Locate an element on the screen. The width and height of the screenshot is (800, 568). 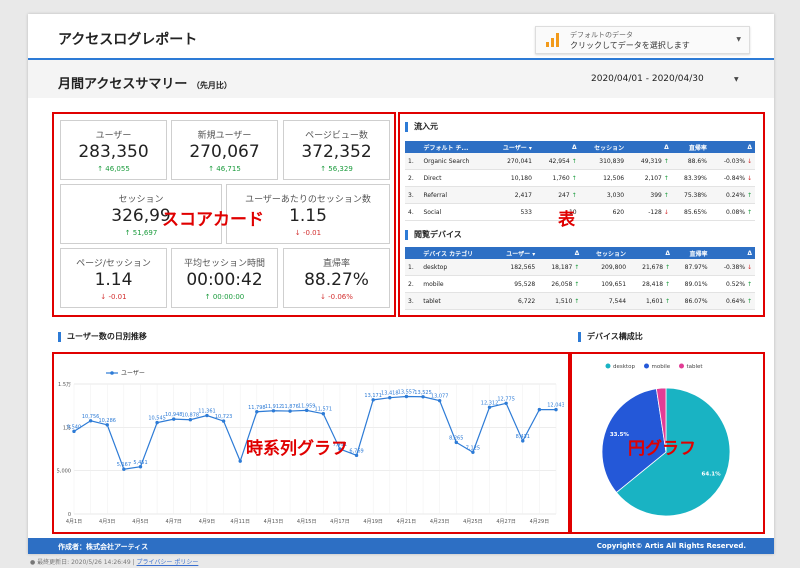
scorecard-label: 新規ユーザー is located at coordinates (224, 136).